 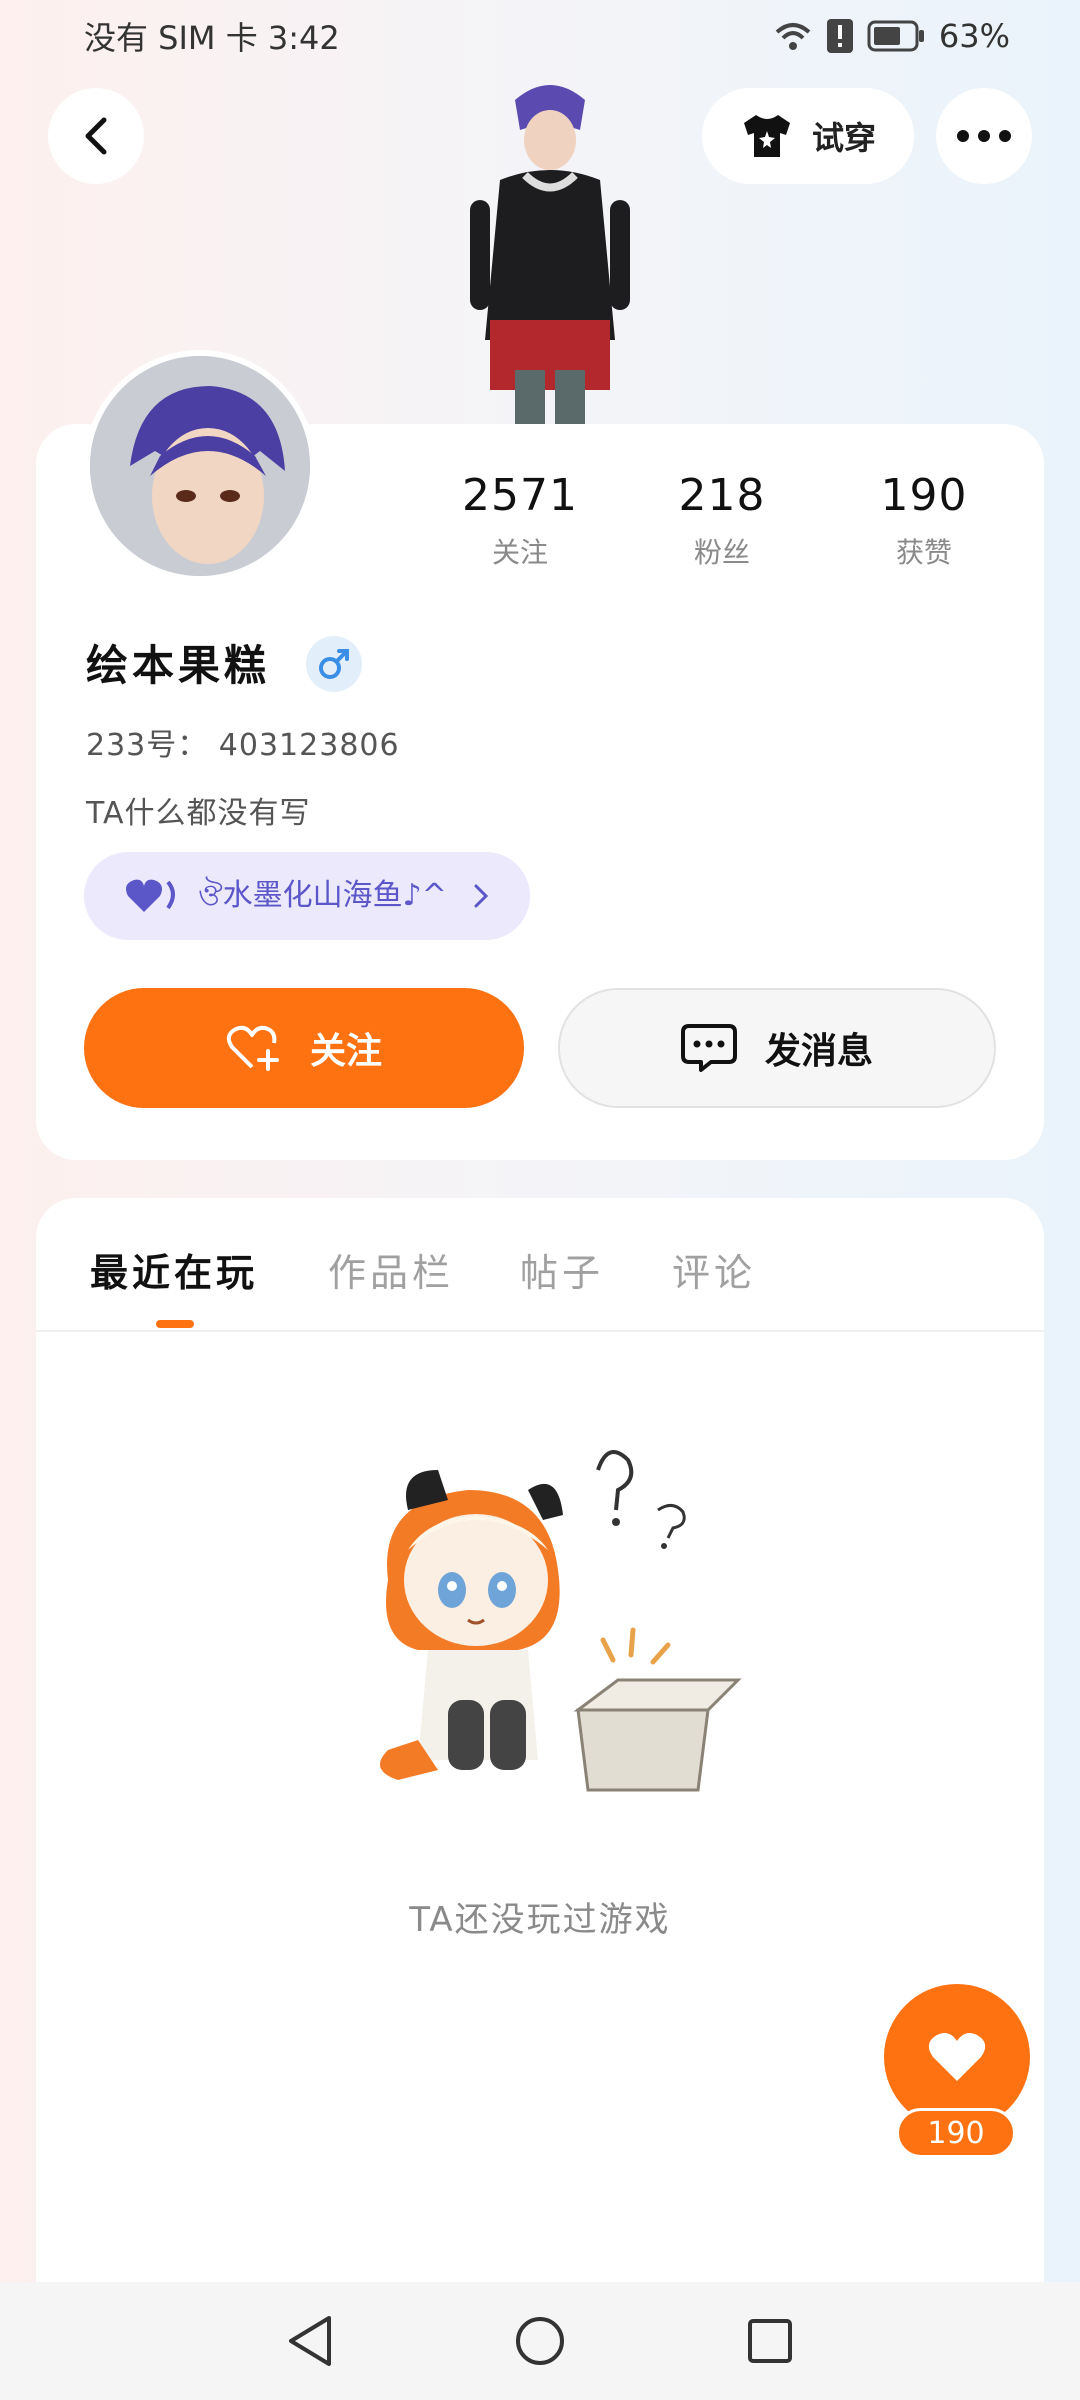 What do you see at coordinates (345, 1051) in the screenshot?
I see `follow-label: 关注` at bounding box center [345, 1051].